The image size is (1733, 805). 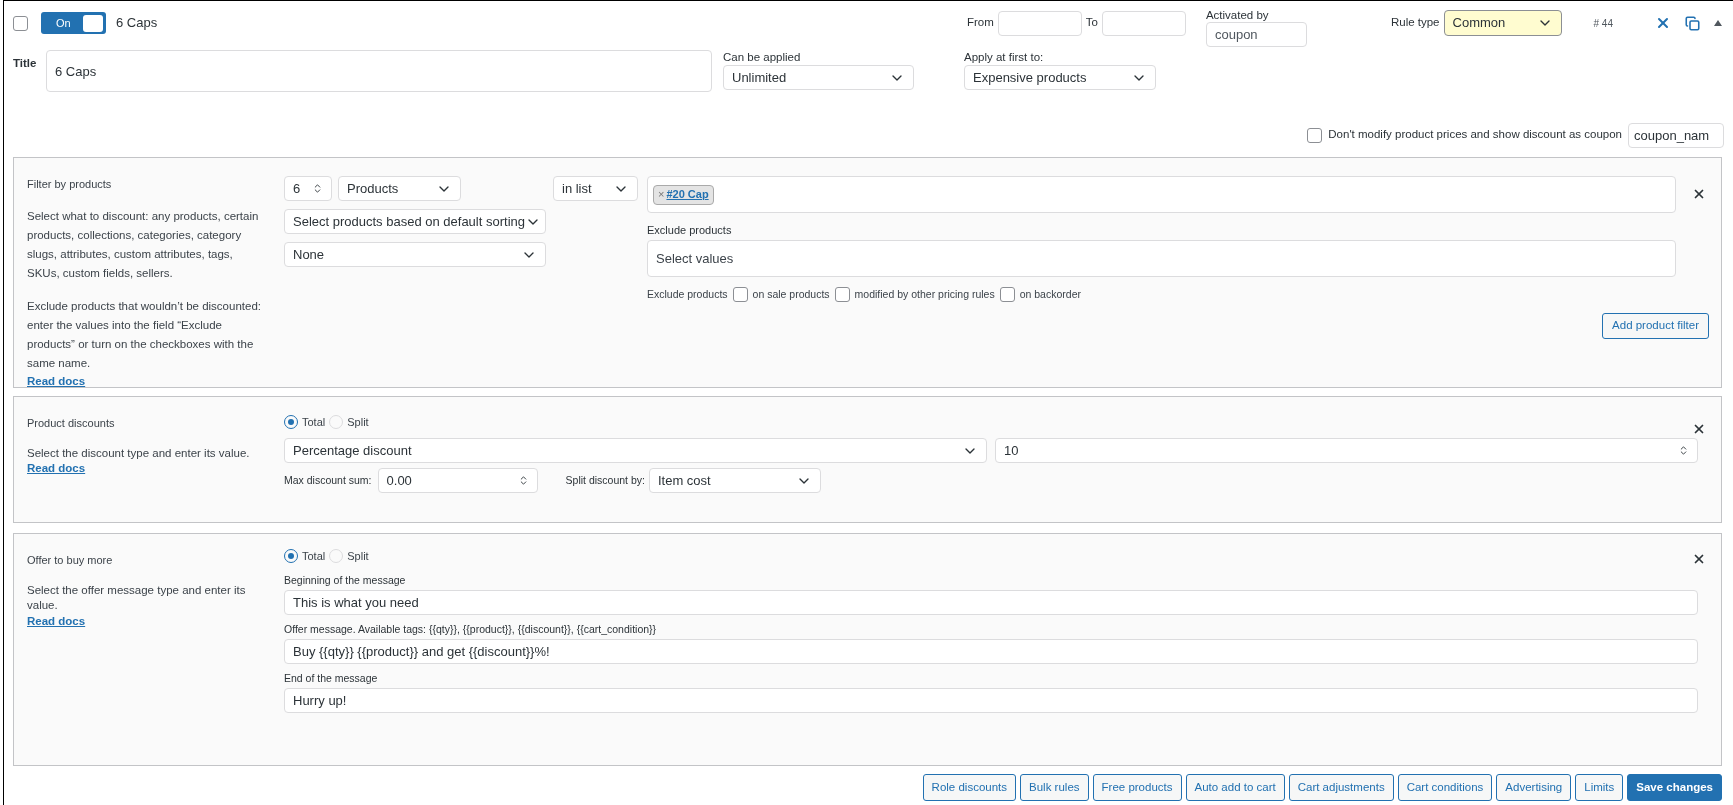 What do you see at coordinates (1502, 23) in the screenshot?
I see `rule-type-select: Common` at bounding box center [1502, 23].